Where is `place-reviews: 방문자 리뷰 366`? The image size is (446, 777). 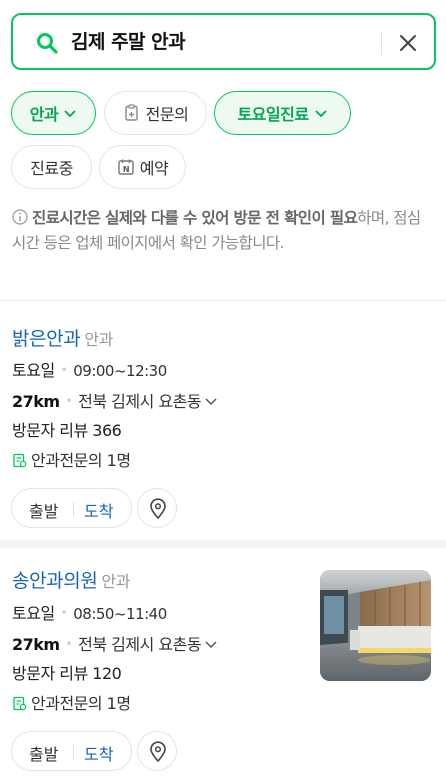
place-reviews: 방문자 리뷰 366 is located at coordinates (67, 431).